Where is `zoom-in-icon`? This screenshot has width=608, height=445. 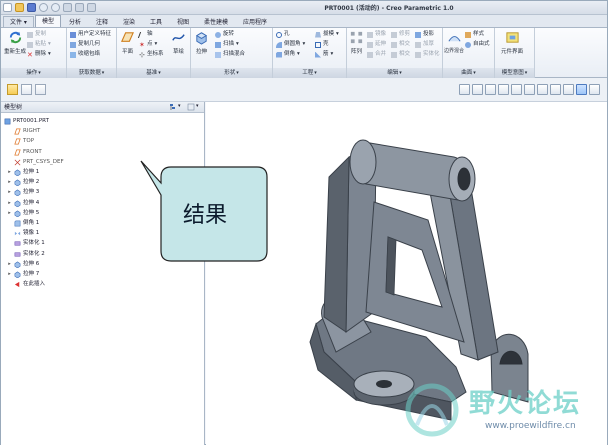
zoom-in-icon is located at coordinates (477, 89).